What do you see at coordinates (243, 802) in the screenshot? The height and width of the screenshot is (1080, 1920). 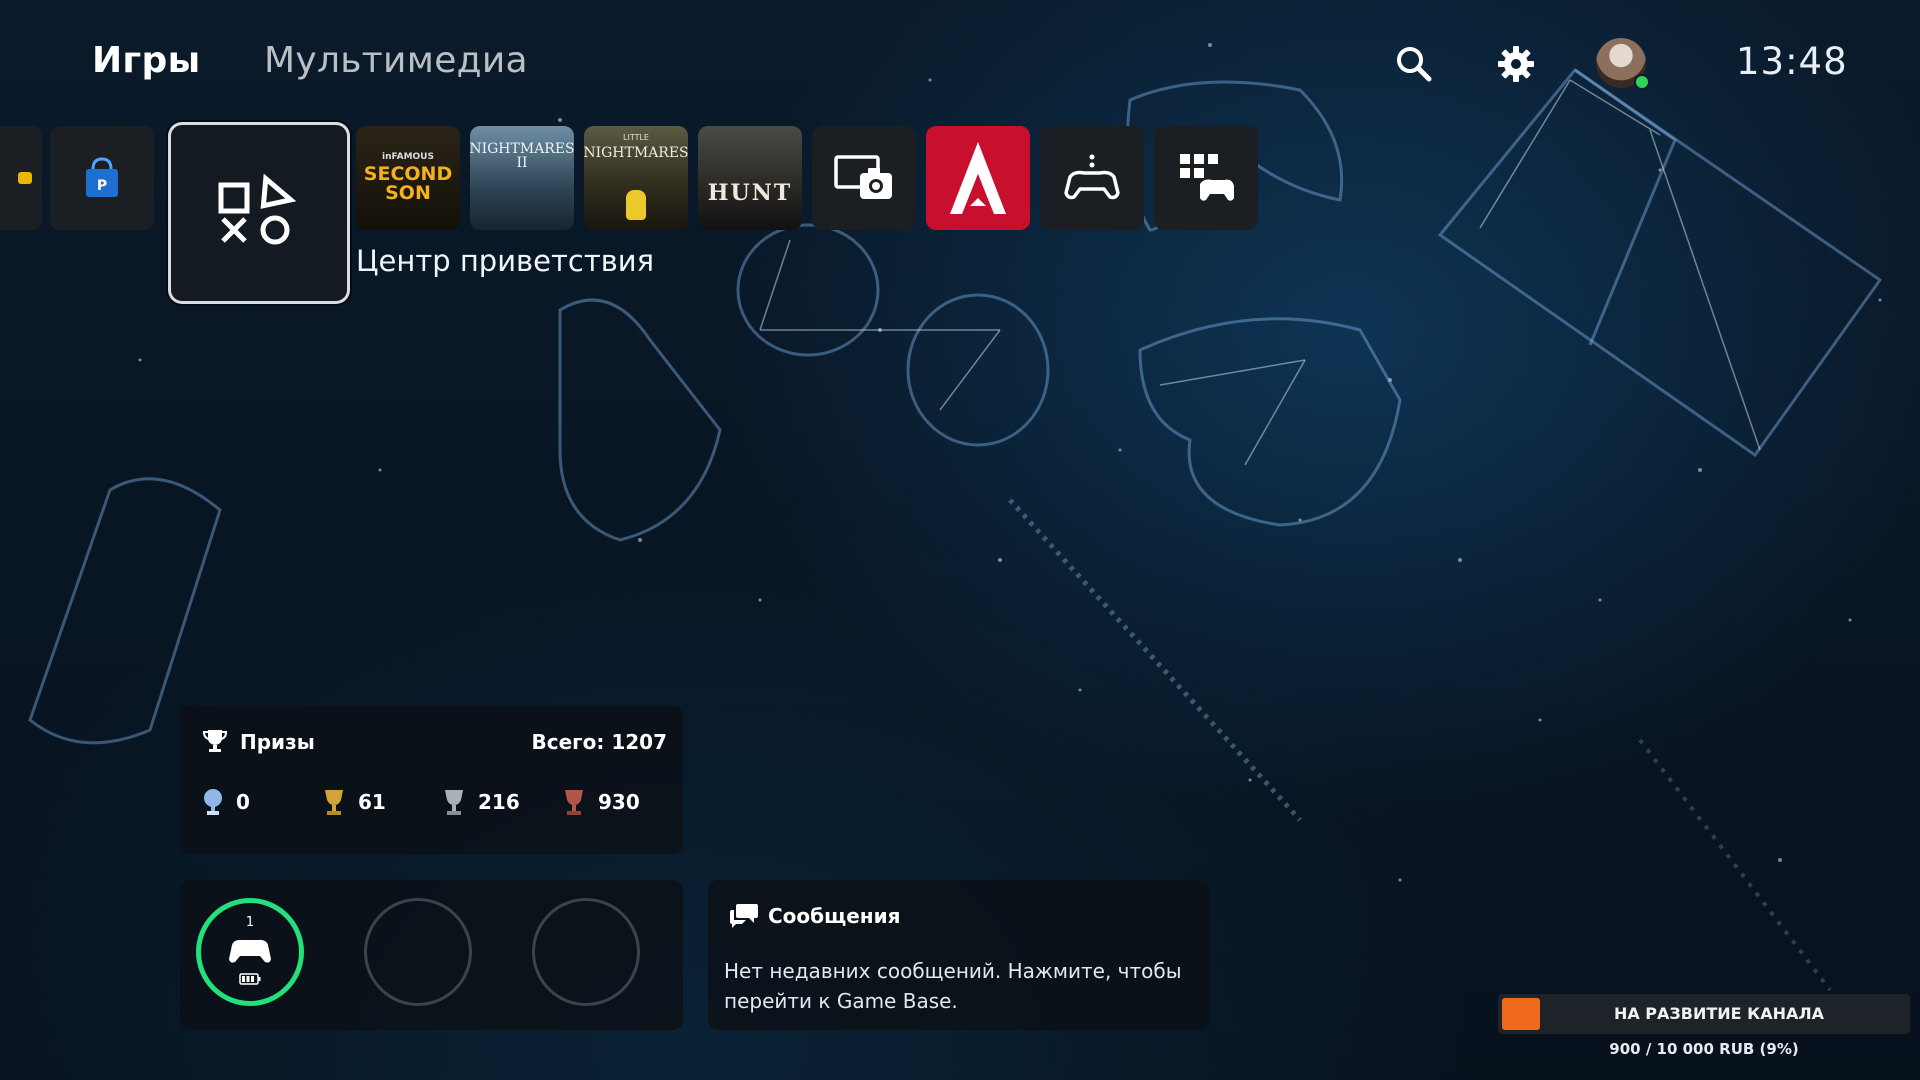 I see `platinum-count: 0` at bounding box center [243, 802].